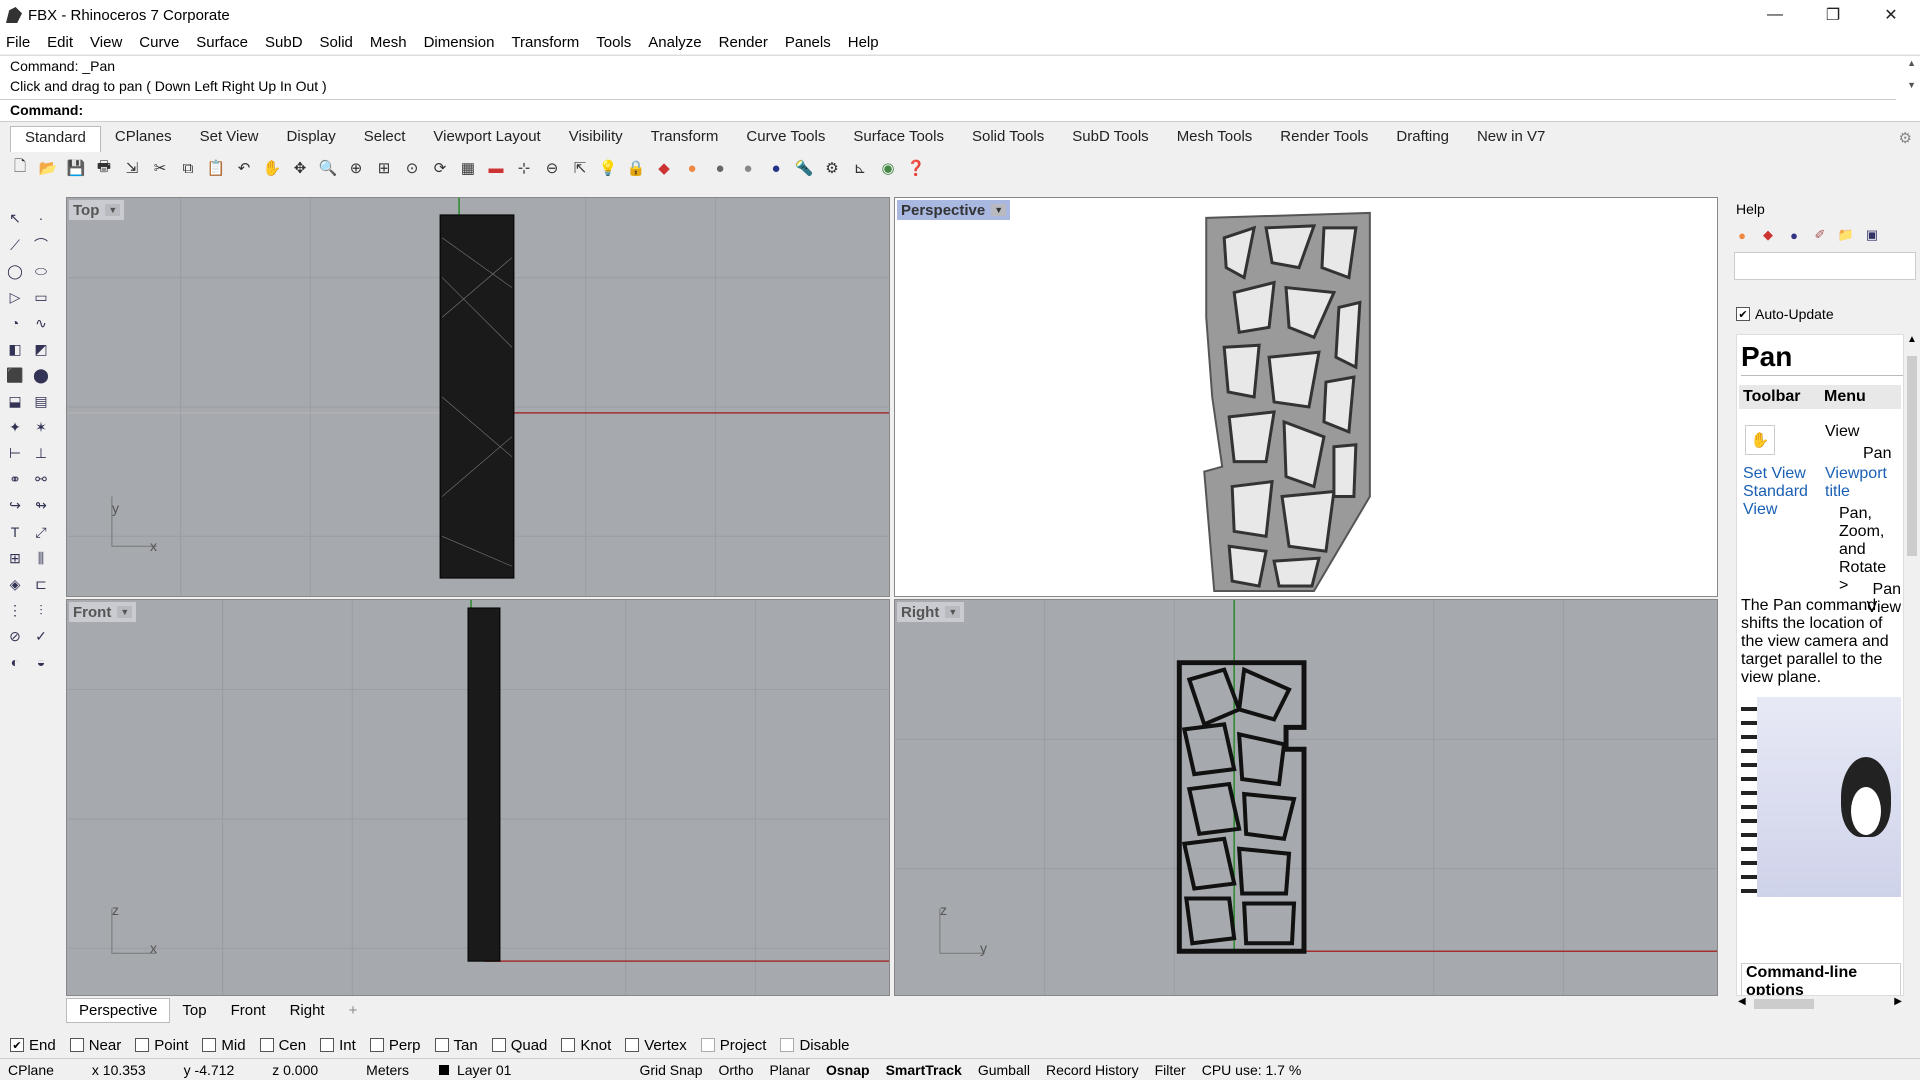 This screenshot has height=1080, width=1920. I want to click on zoom-icon: 🔍, so click(328, 168).